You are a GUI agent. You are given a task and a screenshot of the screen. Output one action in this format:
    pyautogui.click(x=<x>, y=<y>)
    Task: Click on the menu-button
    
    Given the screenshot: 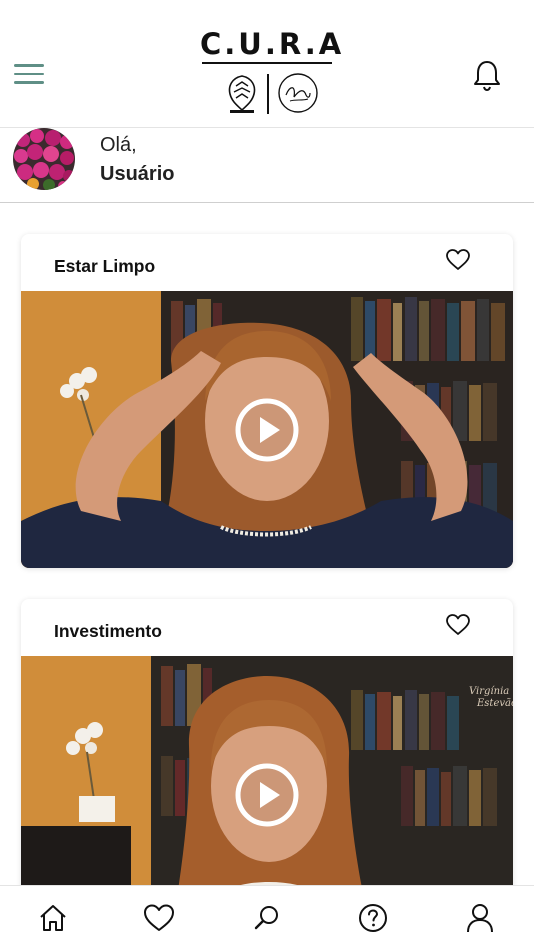 What is the action you would take?
    pyautogui.click(x=31, y=77)
    